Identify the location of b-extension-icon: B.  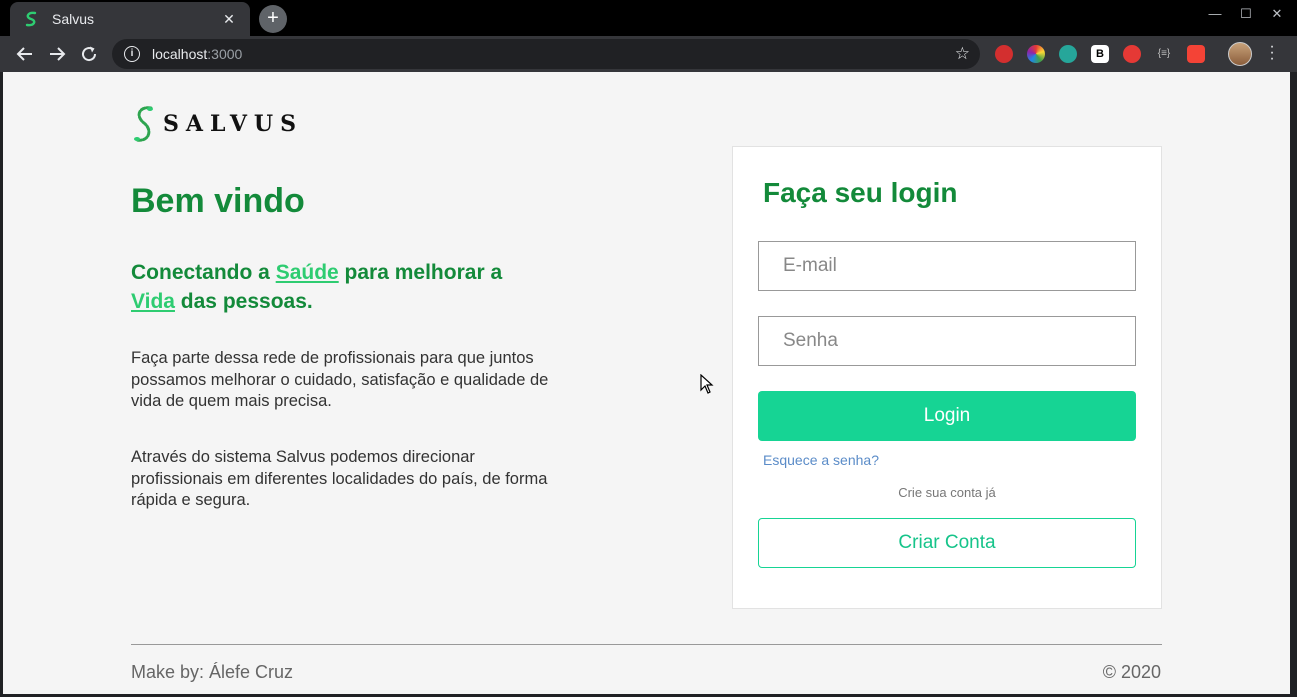
(1100, 54).